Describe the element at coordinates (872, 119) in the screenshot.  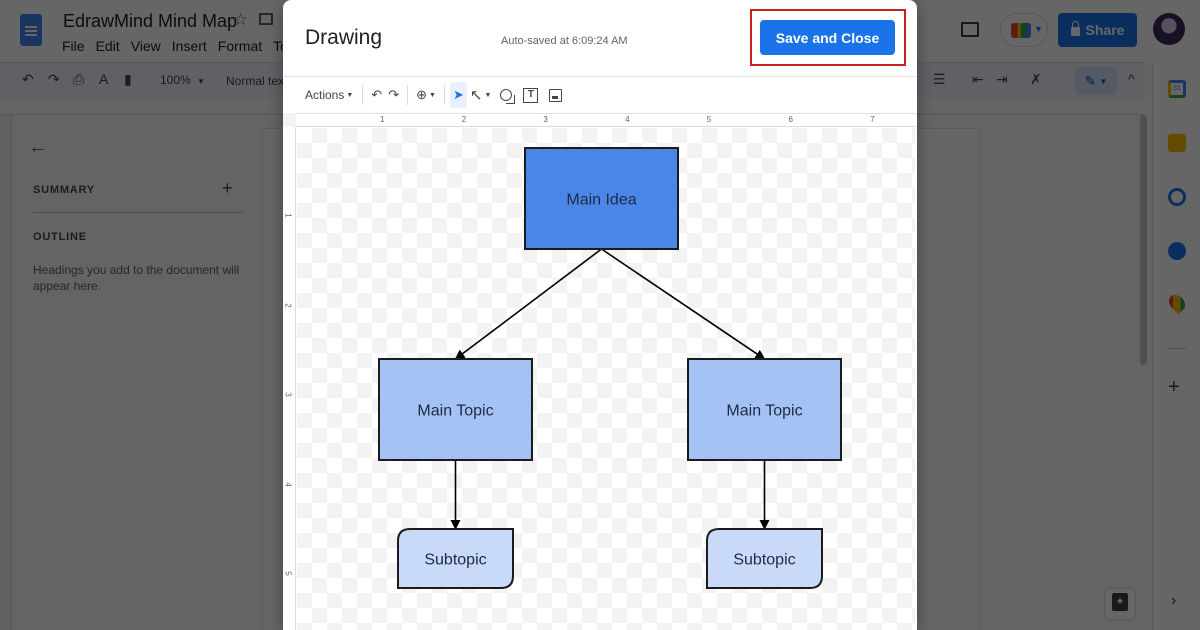
I see `ruler-label: 7` at that location.